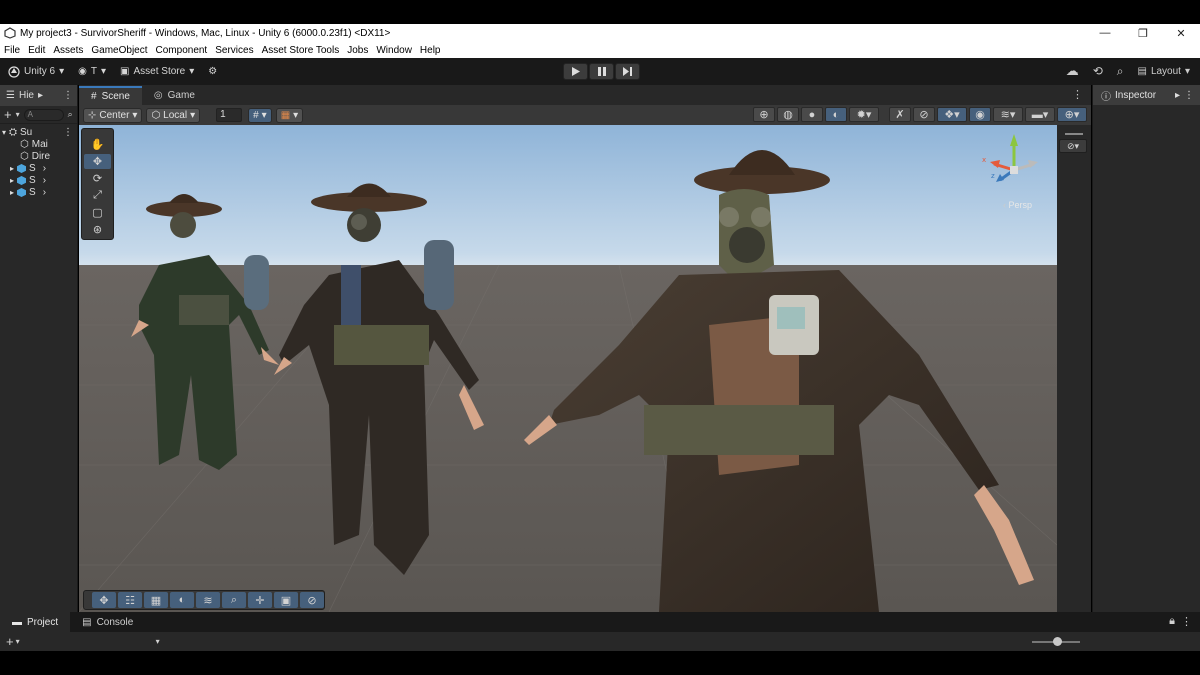  I want to click on menu-component: Component, so click(182, 50).